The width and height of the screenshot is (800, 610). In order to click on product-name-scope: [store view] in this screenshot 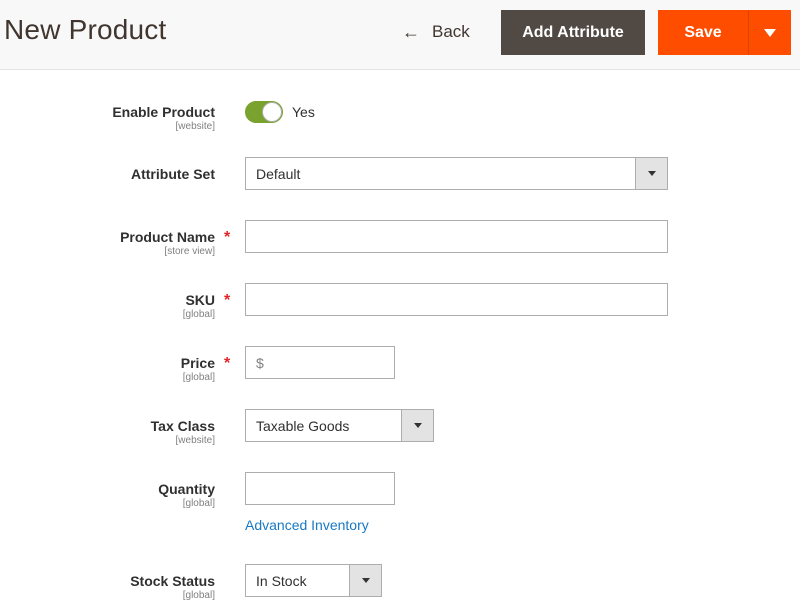, I will do `click(189, 251)`.